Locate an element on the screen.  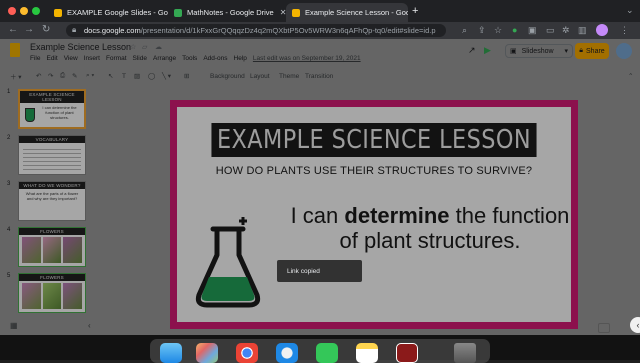
collapse-toolbar-icon: ⌃ is located at coordinates (630, 76).